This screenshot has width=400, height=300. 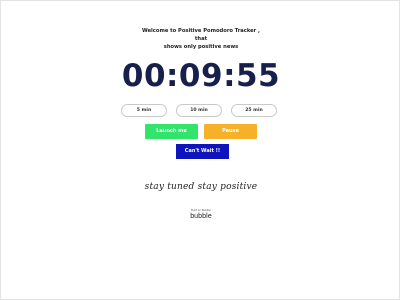 I want to click on duration-options: 5 min 10 min 25 min, so click(x=200, y=110).